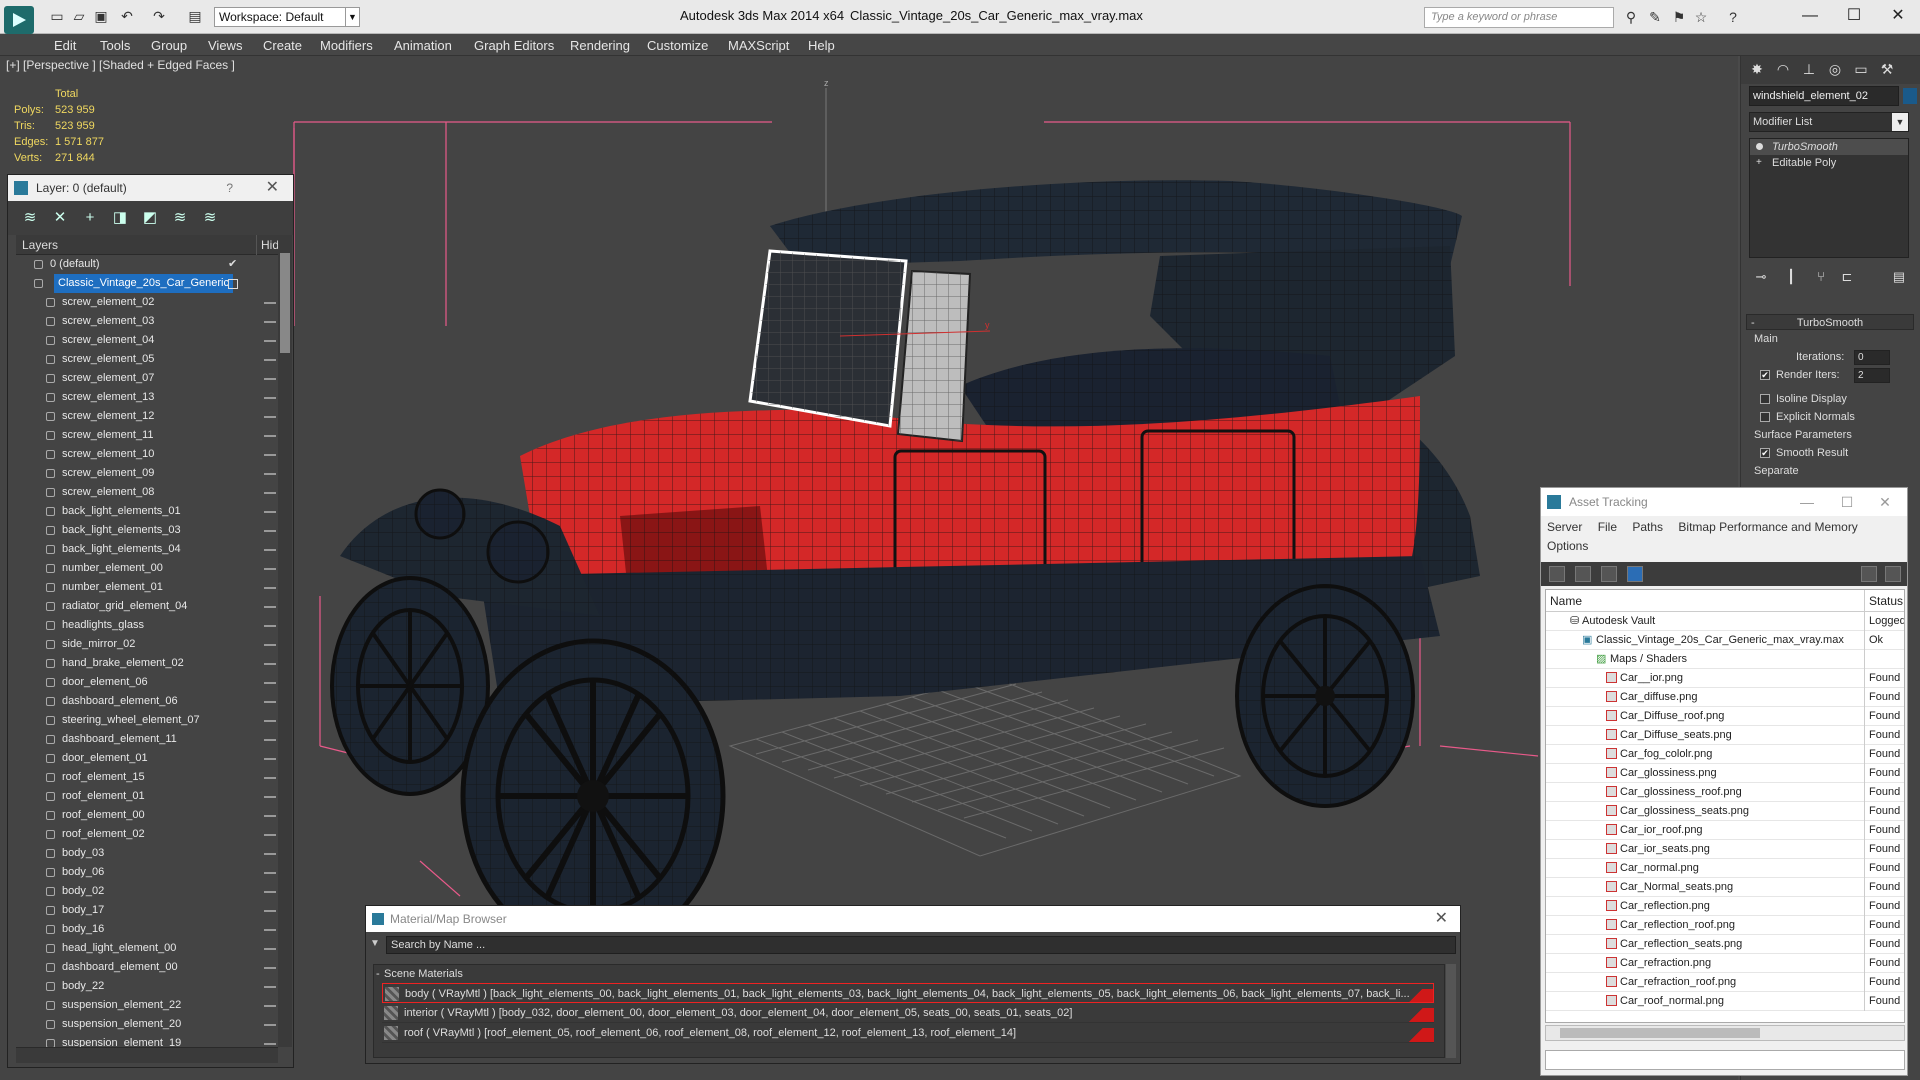 The image size is (1920, 1080). I want to click on asset-row-map: Car_refraction.png Found, so click(1725, 963).